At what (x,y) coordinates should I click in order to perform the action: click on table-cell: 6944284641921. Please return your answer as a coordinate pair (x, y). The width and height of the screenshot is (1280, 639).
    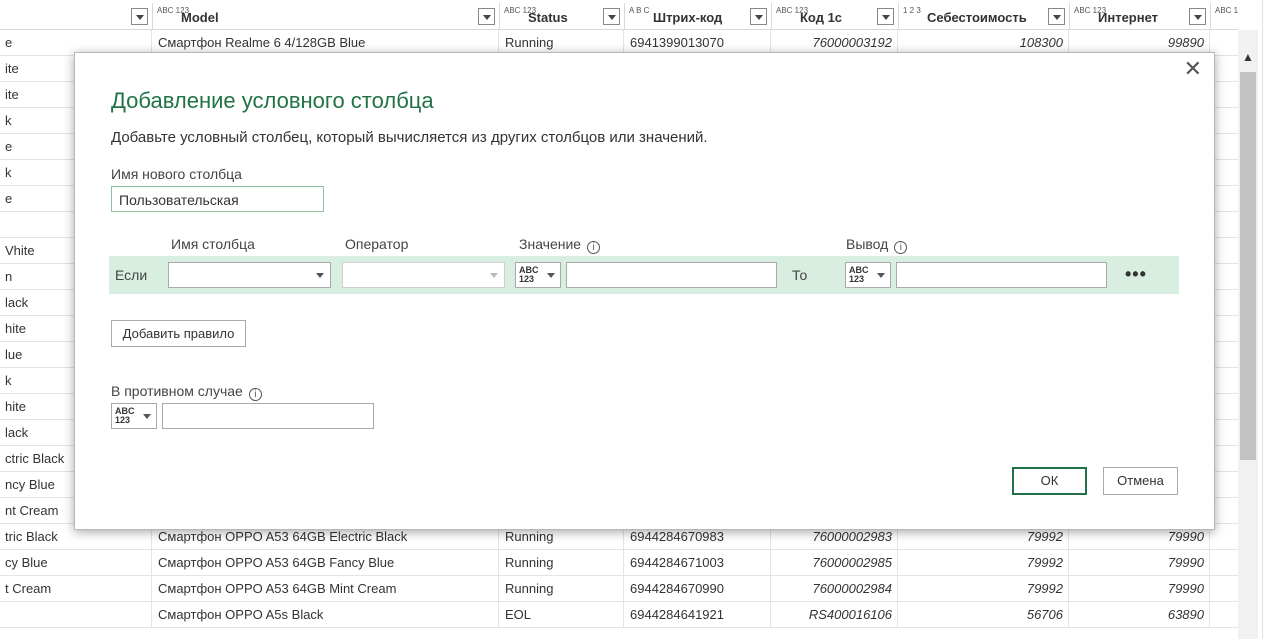
    Looking at the image, I should click on (698, 615).